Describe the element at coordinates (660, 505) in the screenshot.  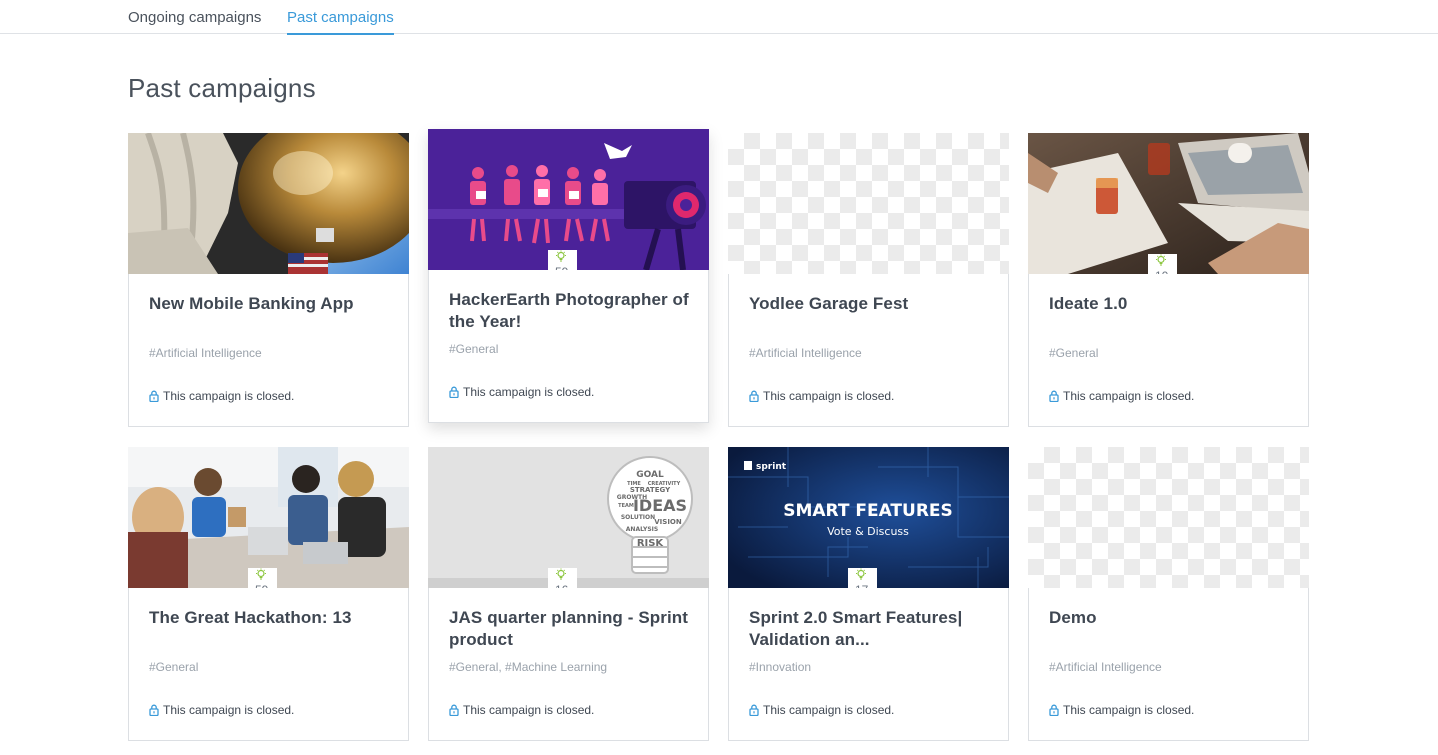
I see `image-word: IDEAS` at that location.